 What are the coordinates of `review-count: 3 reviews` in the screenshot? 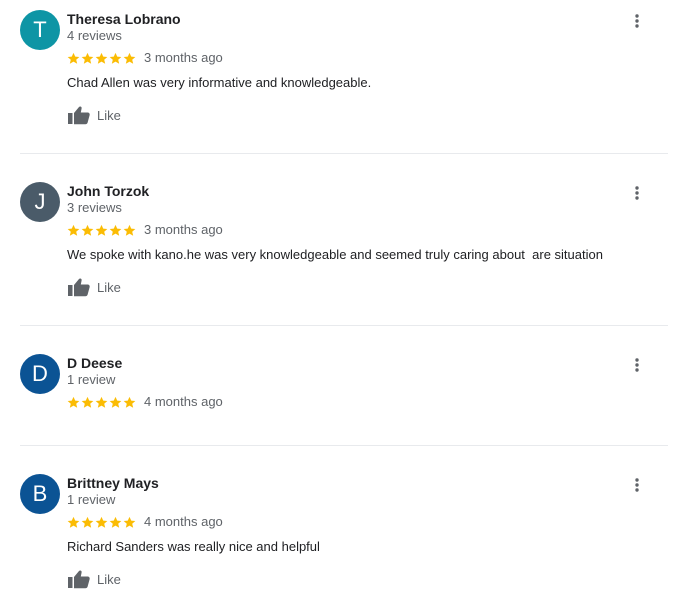 It's located at (94, 207).